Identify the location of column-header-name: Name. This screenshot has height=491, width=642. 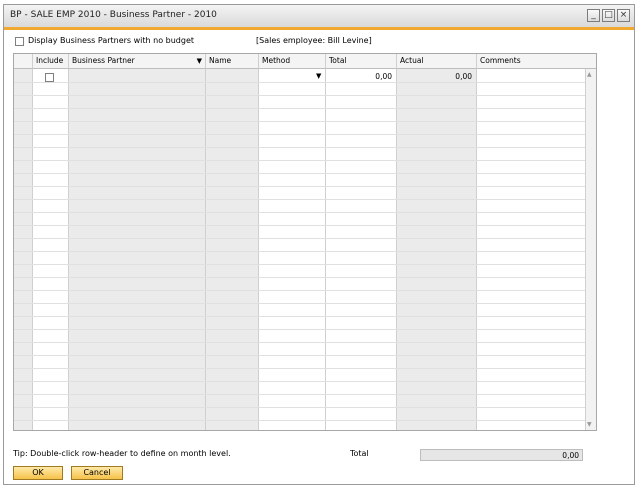
(232, 61).